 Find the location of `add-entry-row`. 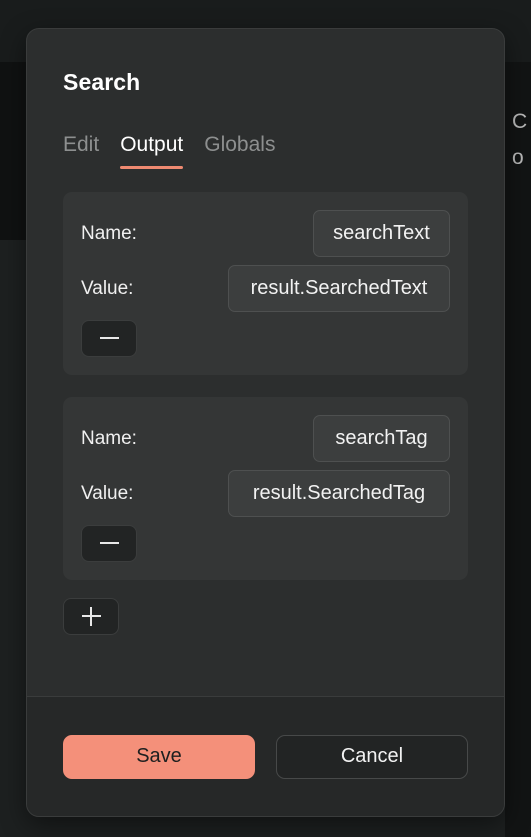

add-entry-row is located at coordinates (265, 616).